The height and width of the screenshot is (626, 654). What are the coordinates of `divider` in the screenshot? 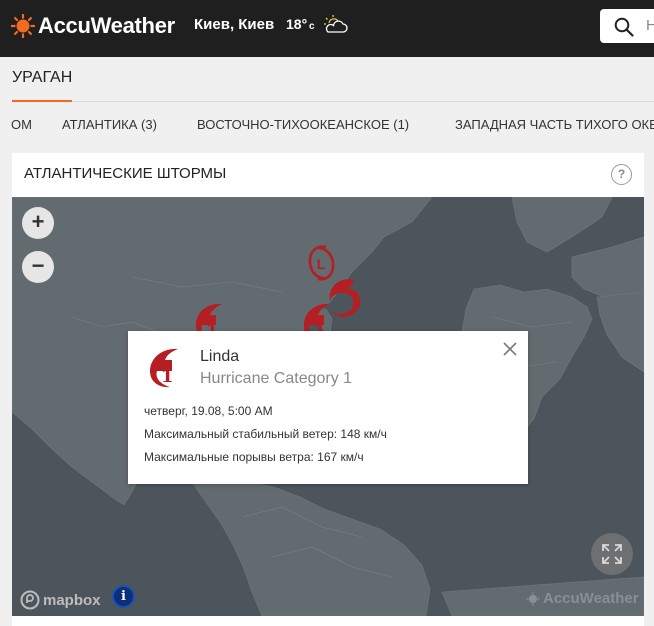 It's located at (333, 101).